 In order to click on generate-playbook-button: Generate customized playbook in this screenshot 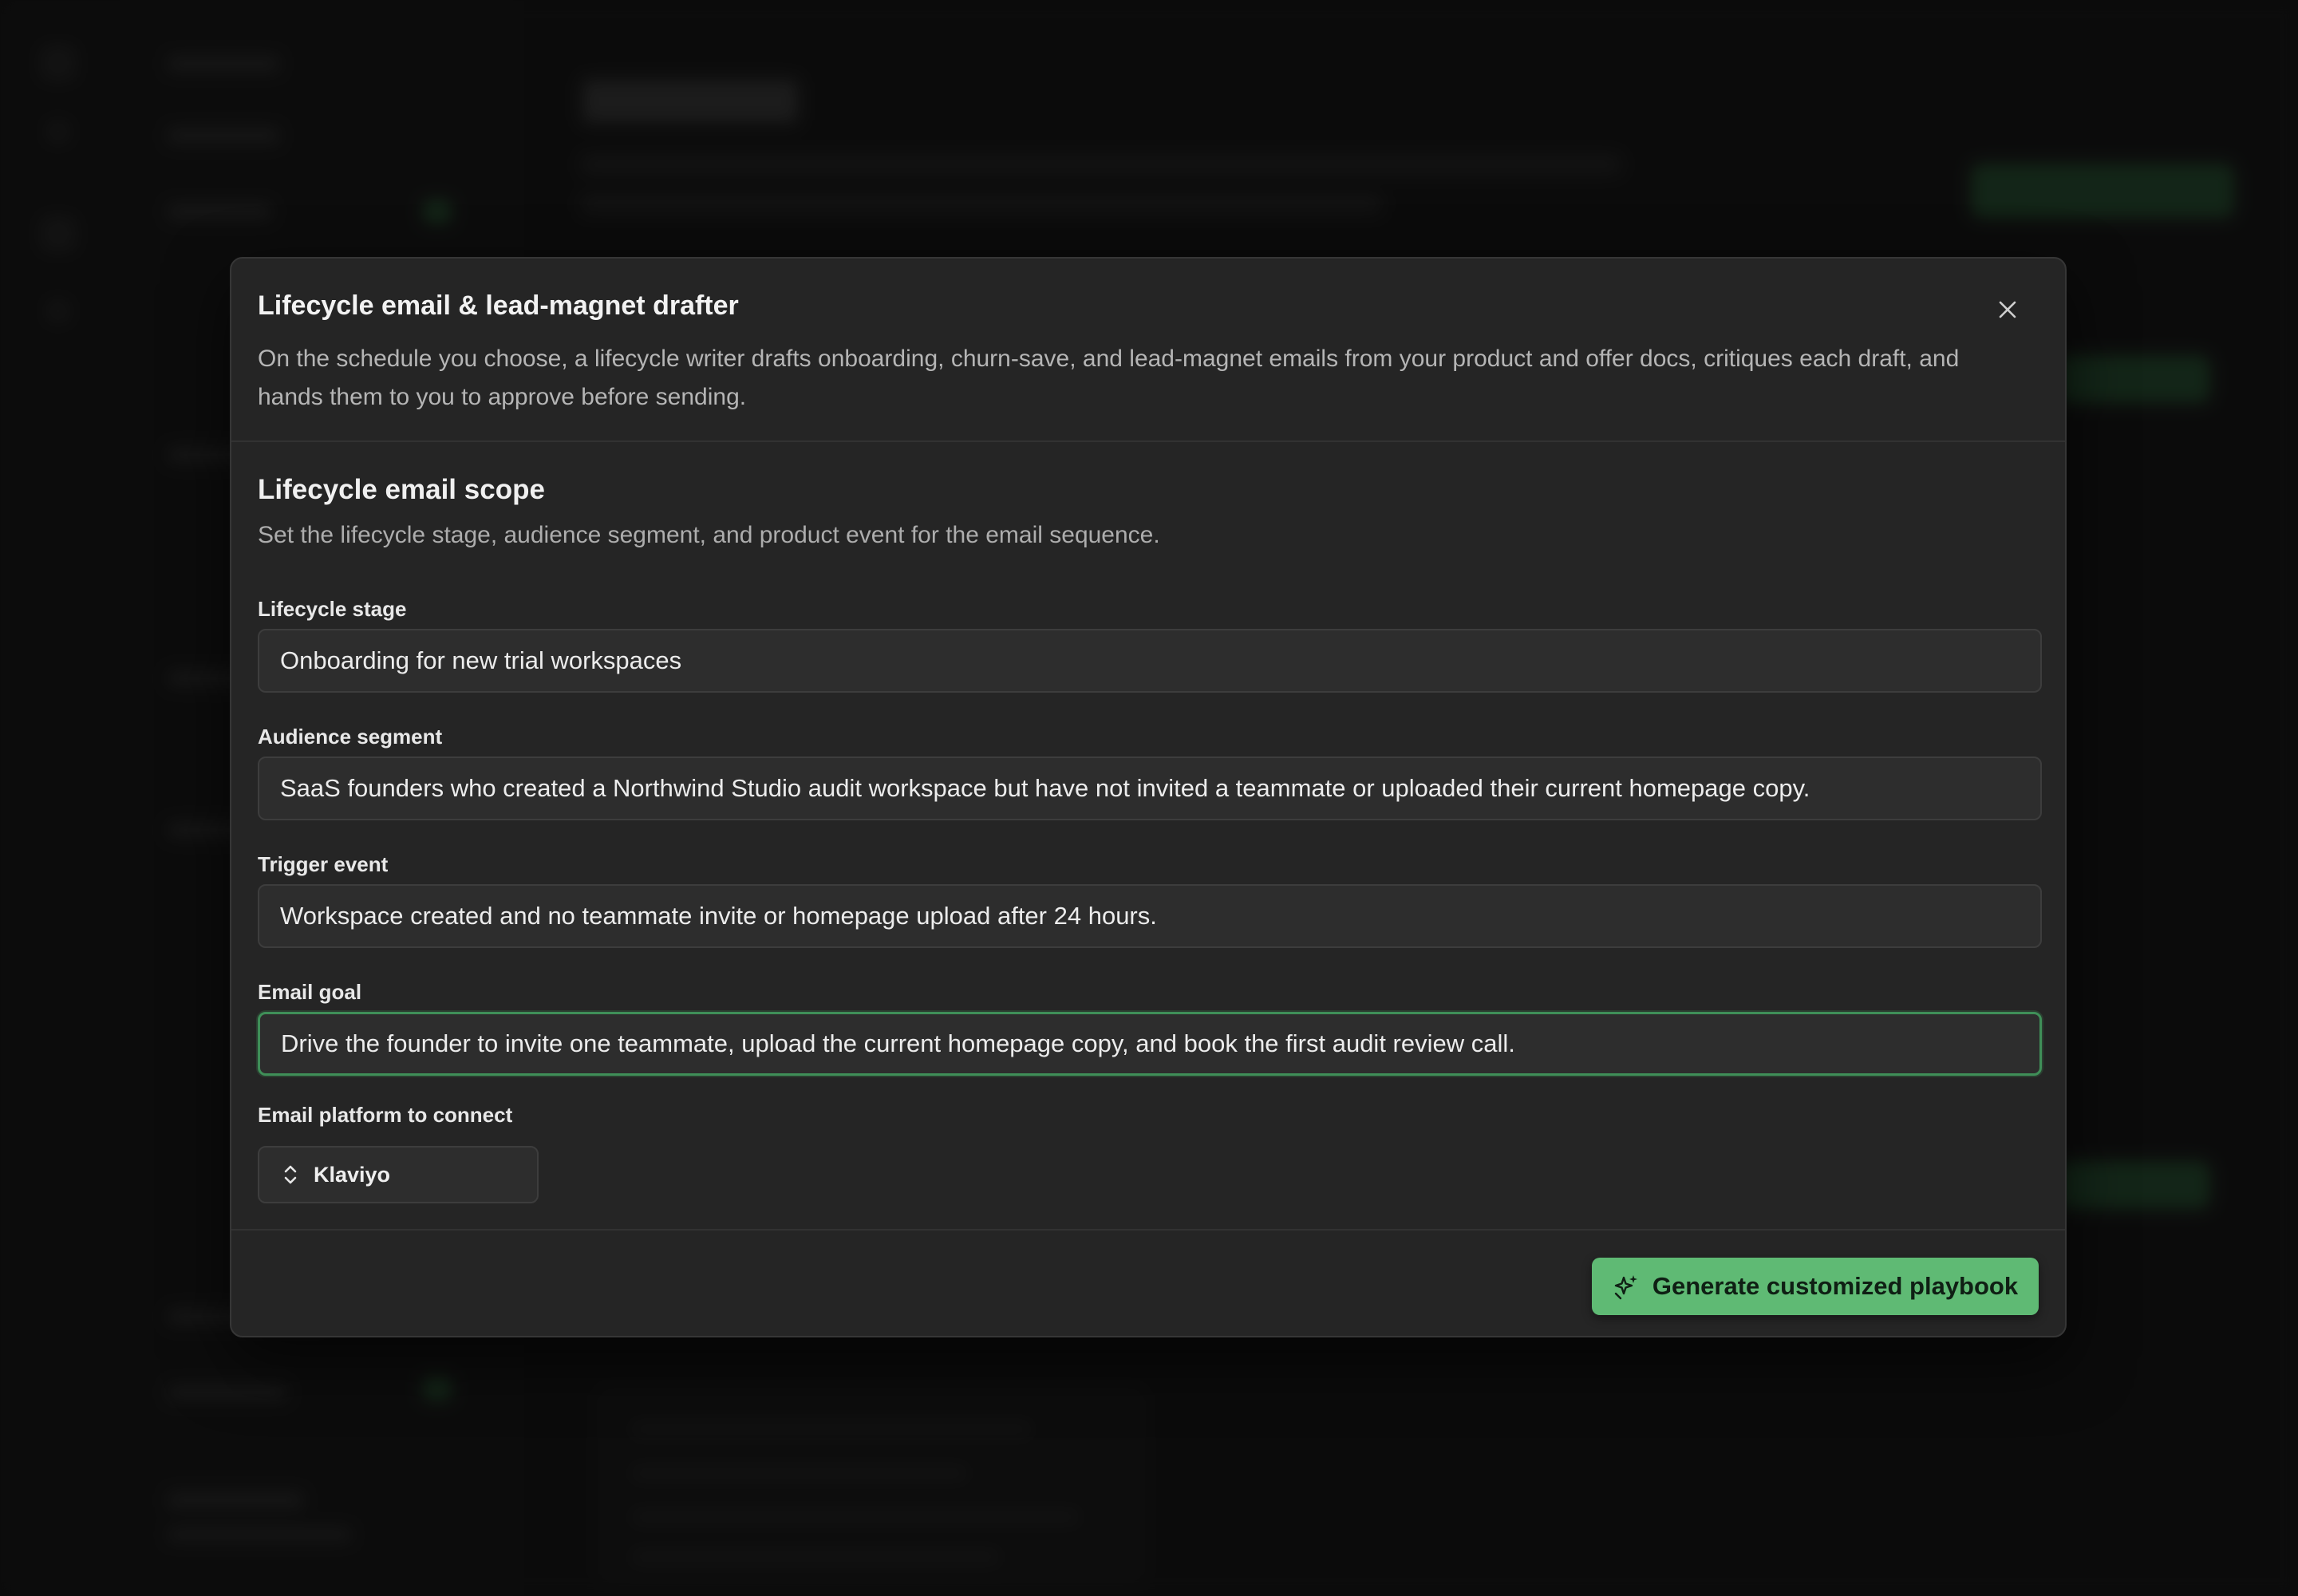, I will do `click(1816, 1286)`.